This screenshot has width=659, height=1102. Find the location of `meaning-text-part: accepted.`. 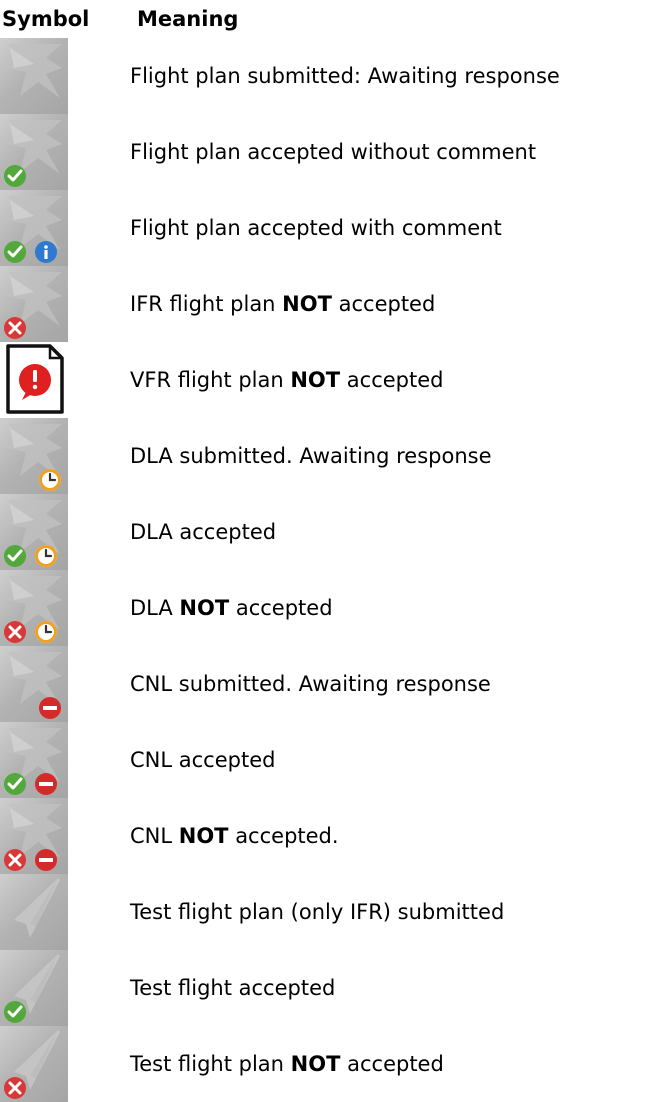

meaning-text-part: accepted. is located at coordinates (283, 836).